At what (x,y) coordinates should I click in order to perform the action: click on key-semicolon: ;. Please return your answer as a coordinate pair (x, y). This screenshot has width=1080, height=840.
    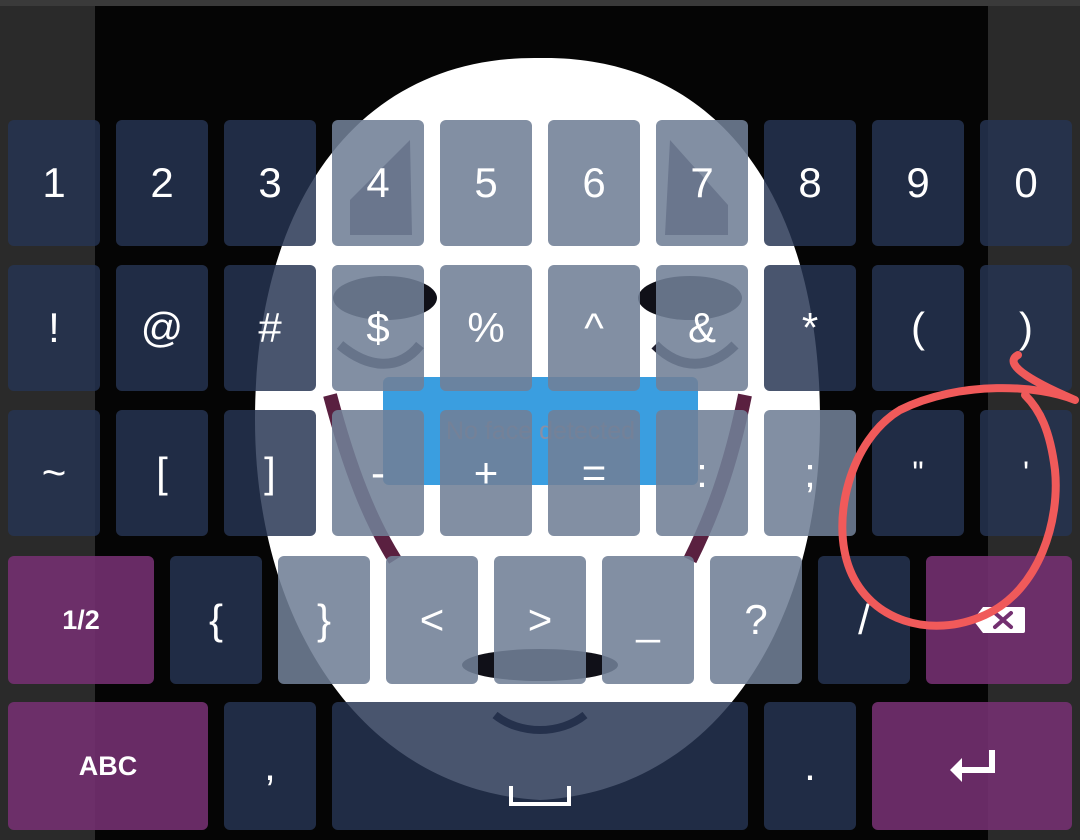
    Looking at the image, I should click on (810, 473).